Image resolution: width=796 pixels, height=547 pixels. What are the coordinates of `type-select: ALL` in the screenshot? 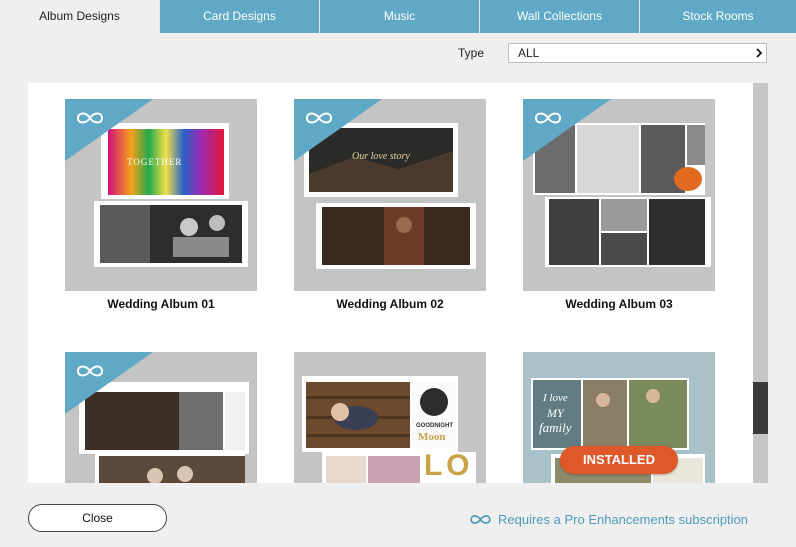 It's located at (637, 53).